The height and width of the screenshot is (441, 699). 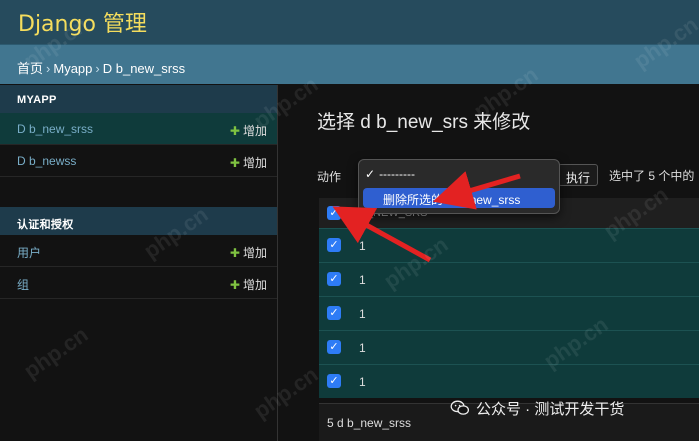 I want to click on action-select-dropdown: ✓ --------- 删除所选的 d b_new_srss, so click(x=459, y=186).